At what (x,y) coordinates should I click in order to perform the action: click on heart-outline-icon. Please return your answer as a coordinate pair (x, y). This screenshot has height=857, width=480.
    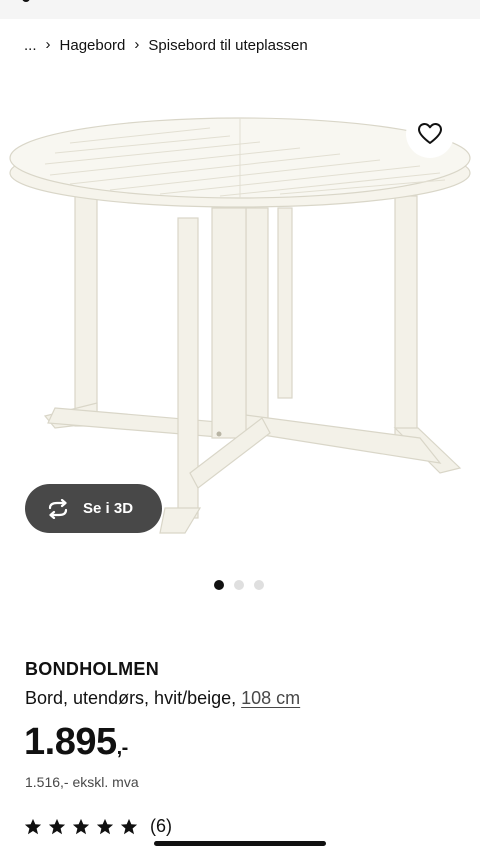
    Looking at the image, I should click on (430, 133).